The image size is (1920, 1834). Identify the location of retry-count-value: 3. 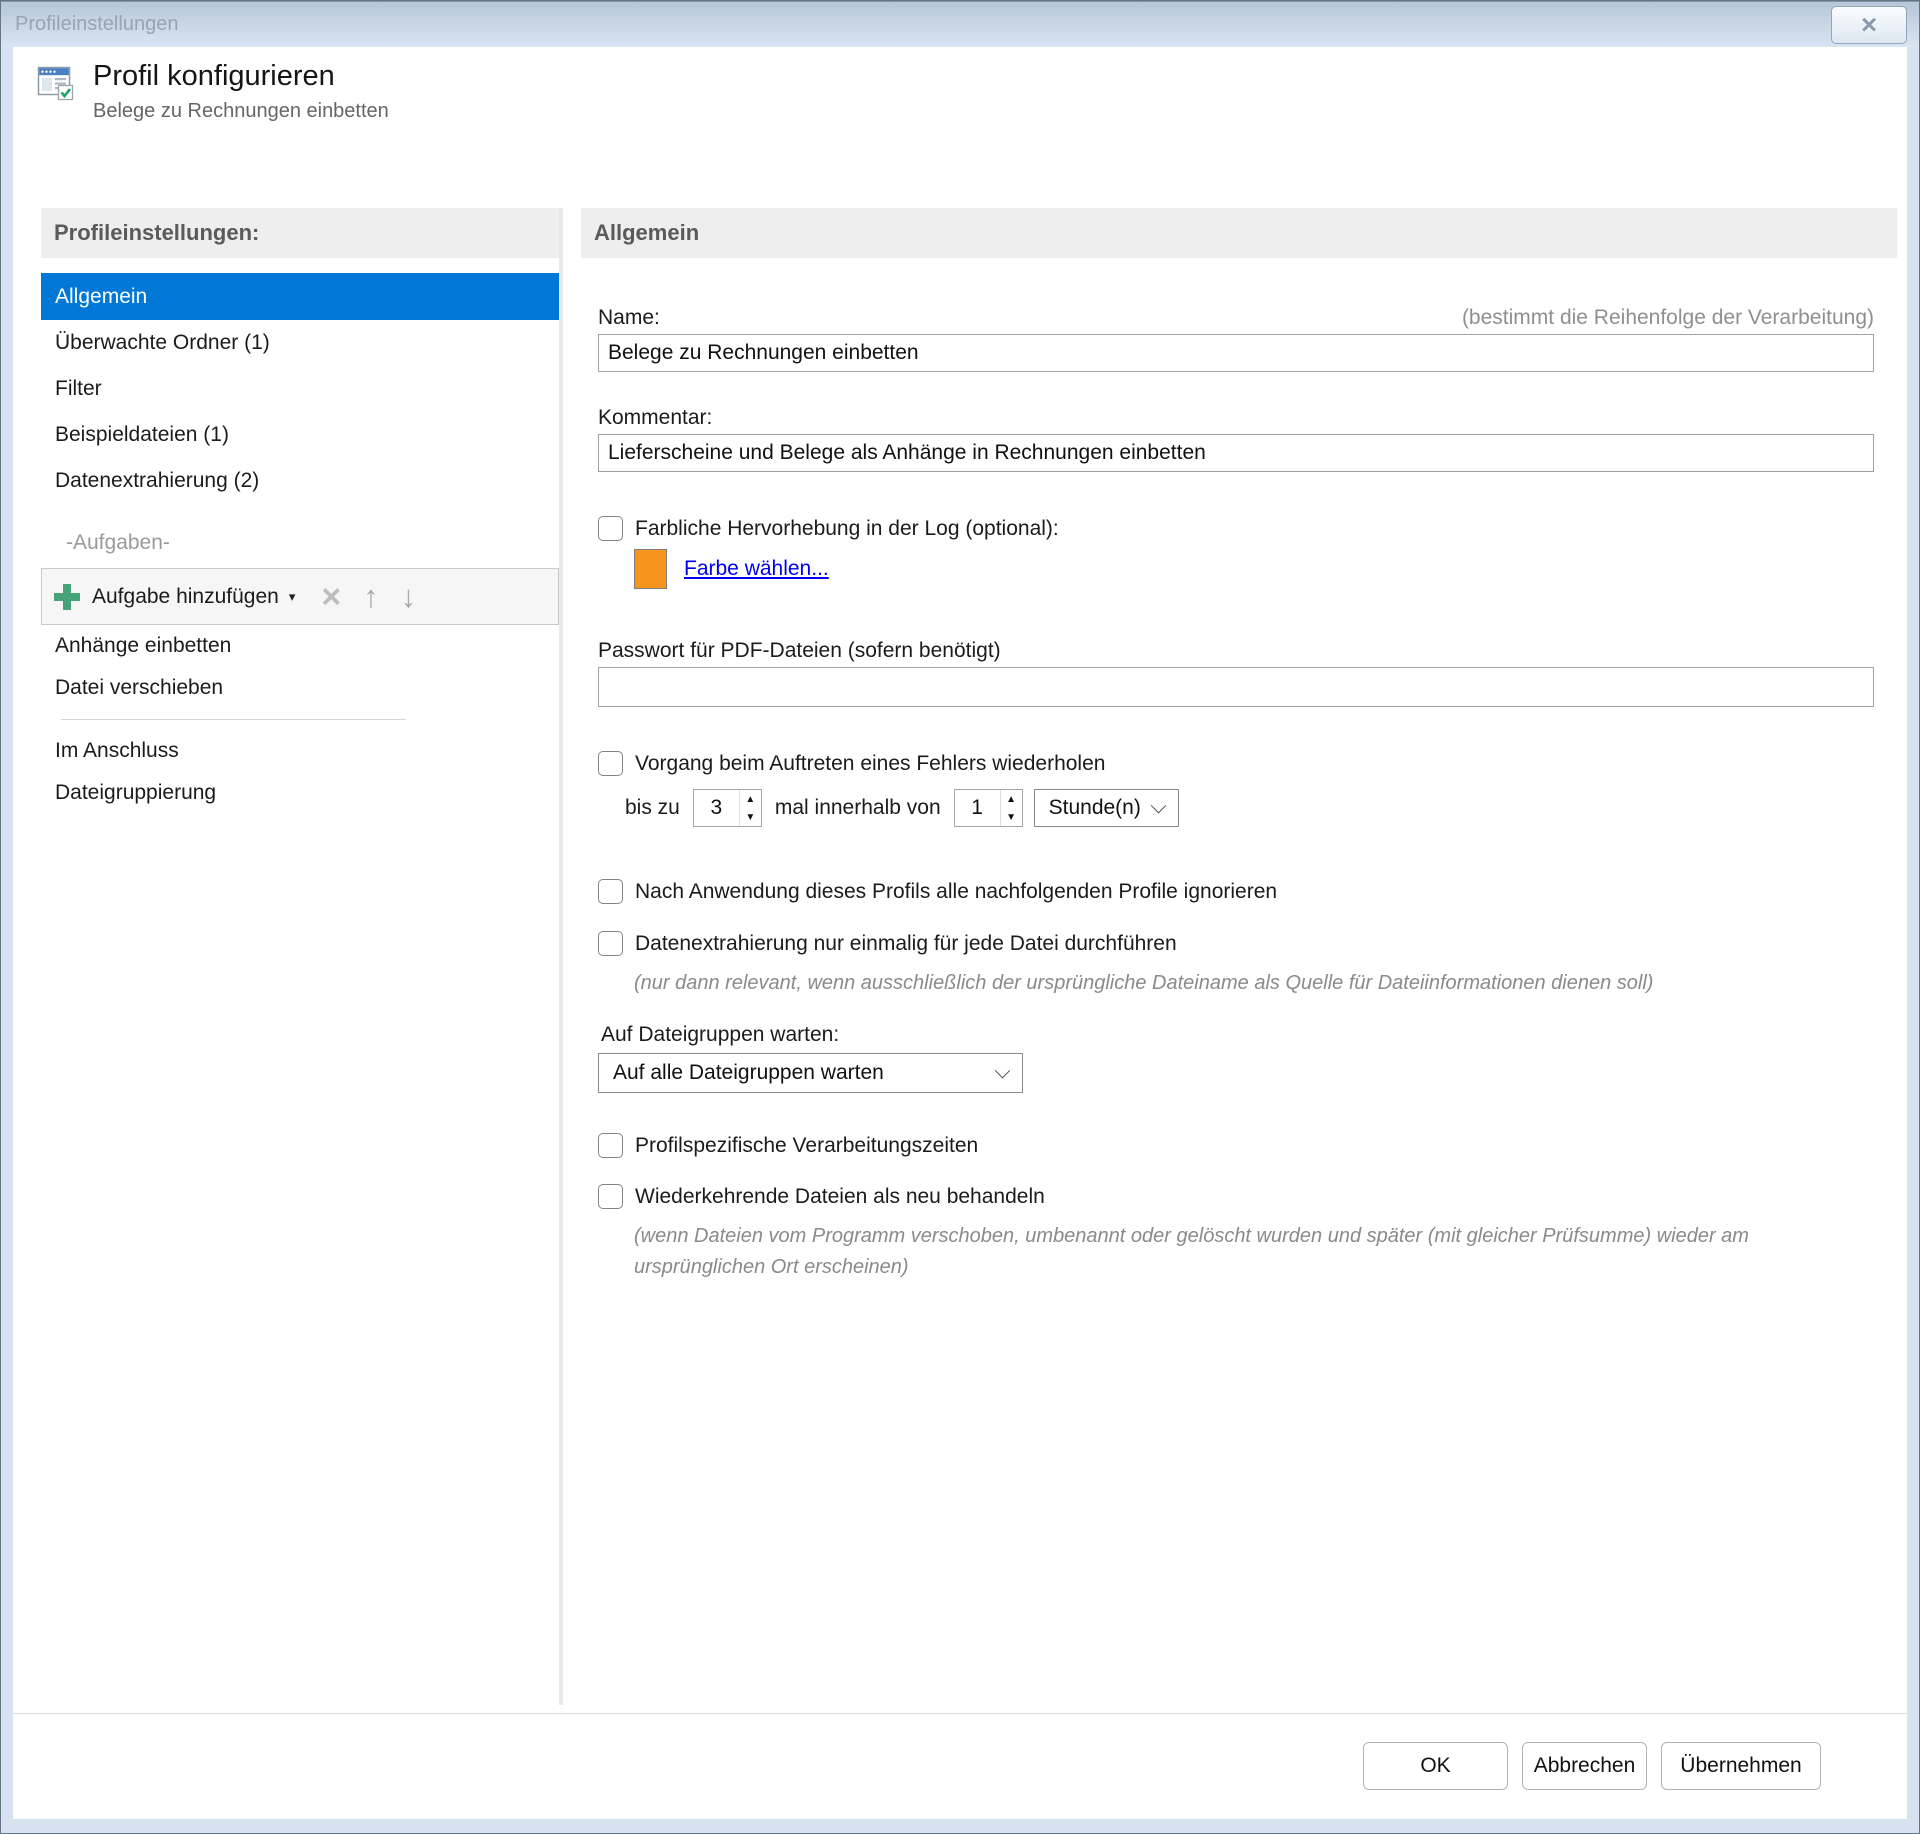
(716, 807).